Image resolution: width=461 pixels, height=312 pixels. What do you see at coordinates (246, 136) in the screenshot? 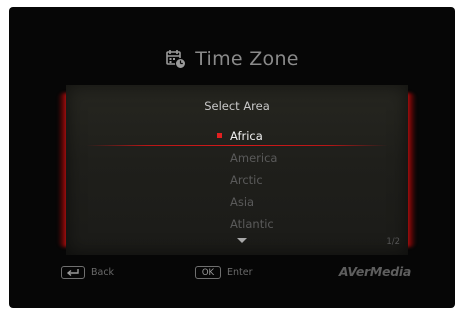
I see `list-item-label: Africa` at bounding box center [246, 136].